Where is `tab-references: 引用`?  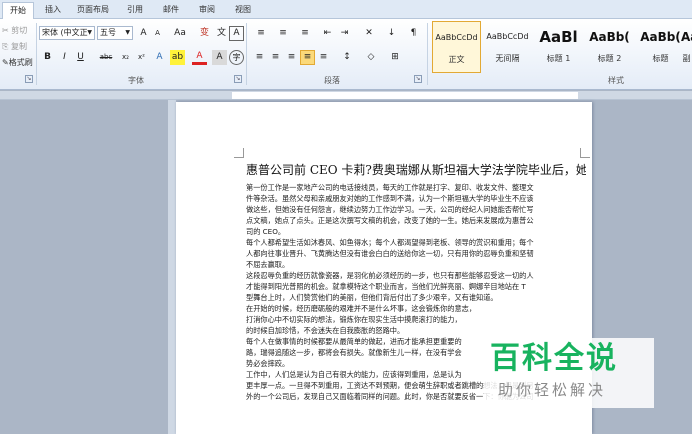
tab-references: 引用 is located at coordinates (135, 10).